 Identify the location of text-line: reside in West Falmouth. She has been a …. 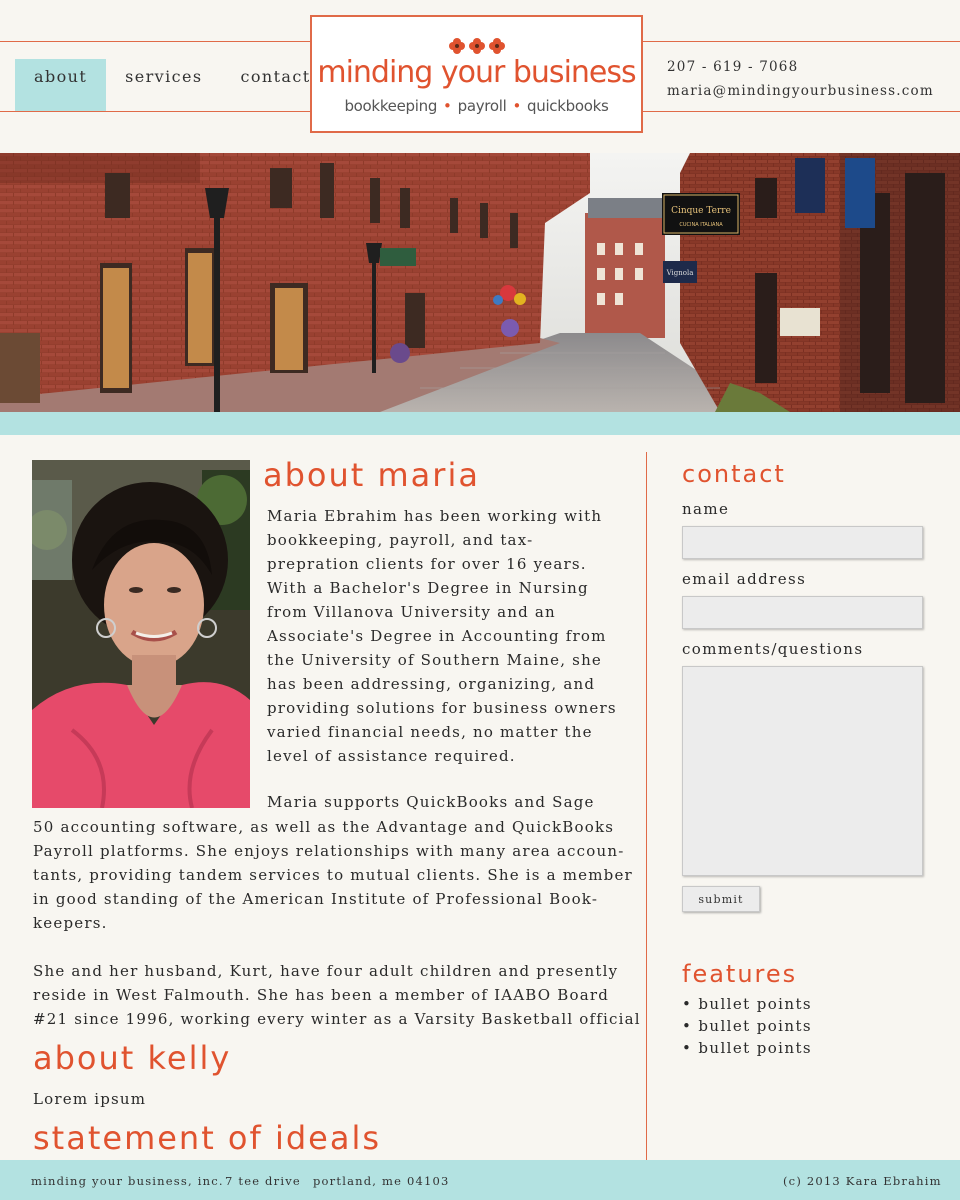
(321, 995).